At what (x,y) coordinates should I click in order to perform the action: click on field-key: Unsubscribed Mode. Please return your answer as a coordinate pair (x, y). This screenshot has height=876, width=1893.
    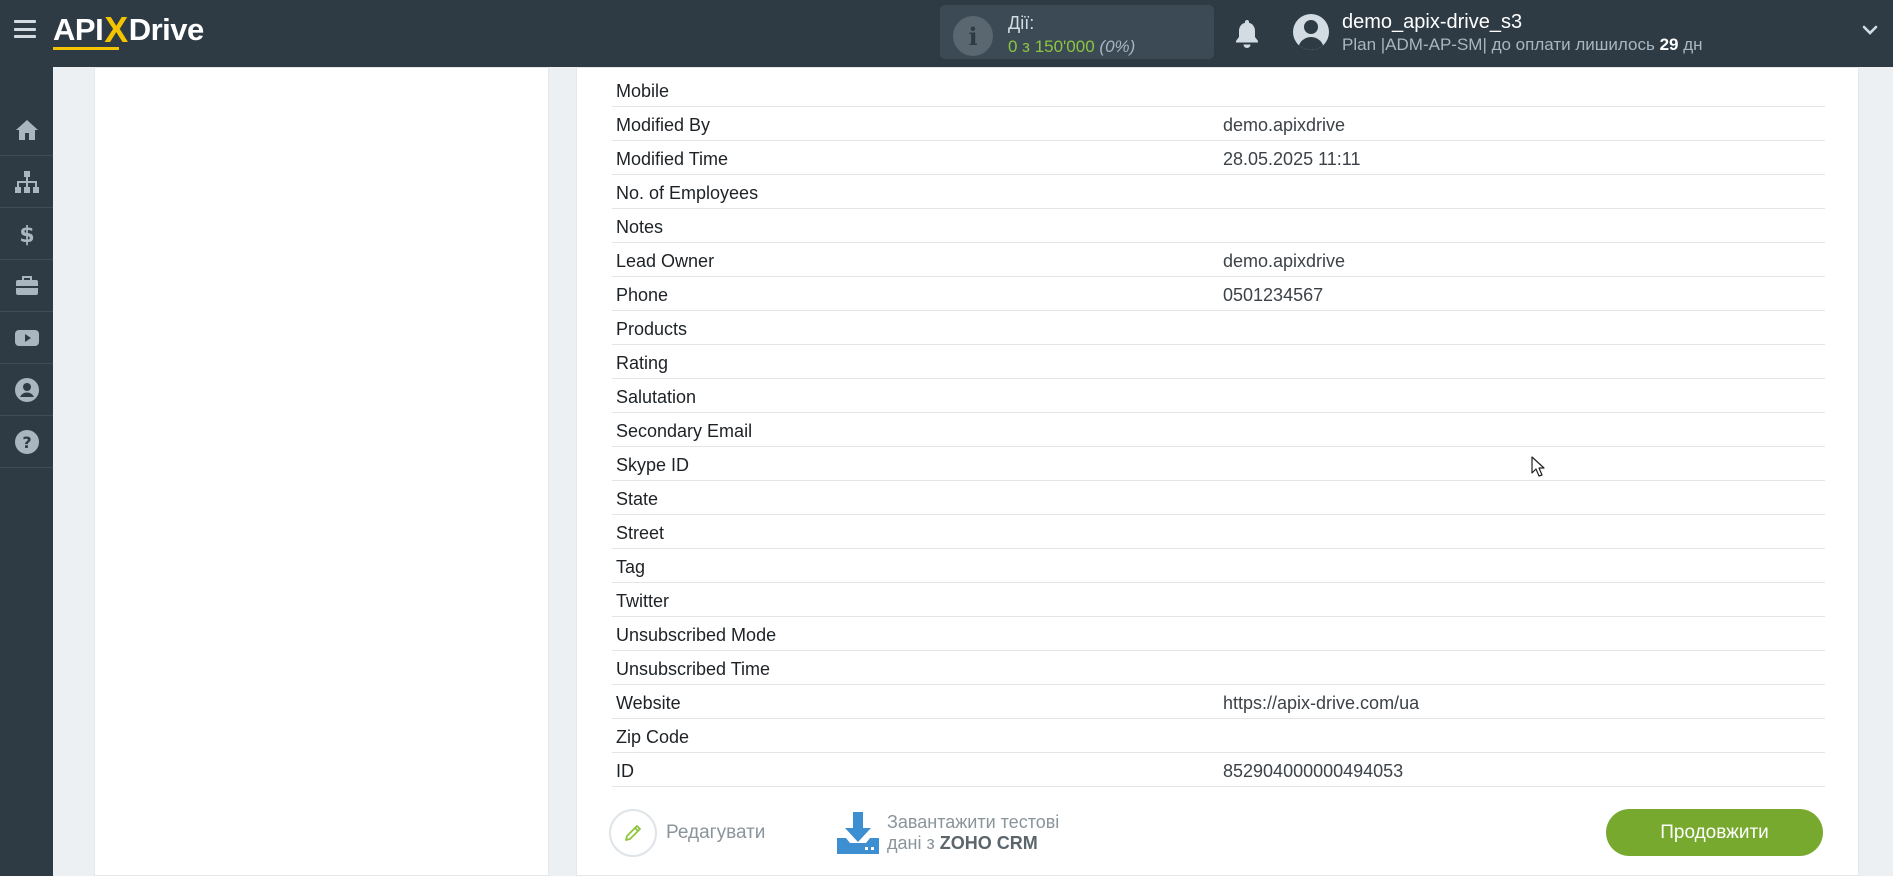
    Looking at the image, I should click on (696, 635).